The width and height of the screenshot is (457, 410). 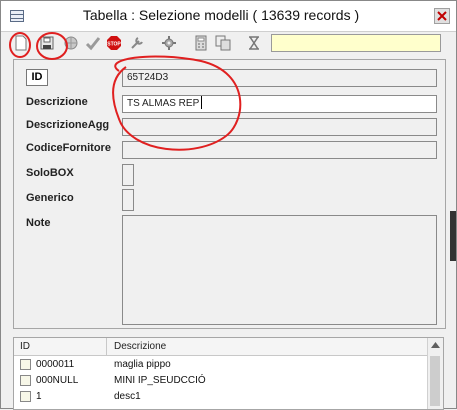 I want to click on grid-header: ID Descrizione, so click(x=221, y=347).